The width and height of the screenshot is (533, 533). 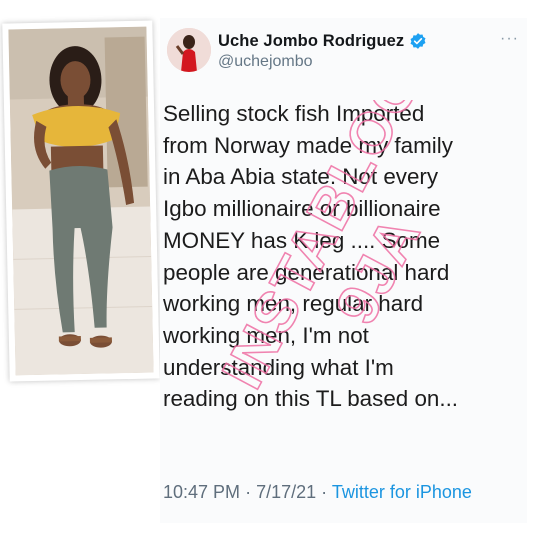 I want to click on tweet-text-line: Igbo millionaire or billionaire, so click(x=302, y=209).